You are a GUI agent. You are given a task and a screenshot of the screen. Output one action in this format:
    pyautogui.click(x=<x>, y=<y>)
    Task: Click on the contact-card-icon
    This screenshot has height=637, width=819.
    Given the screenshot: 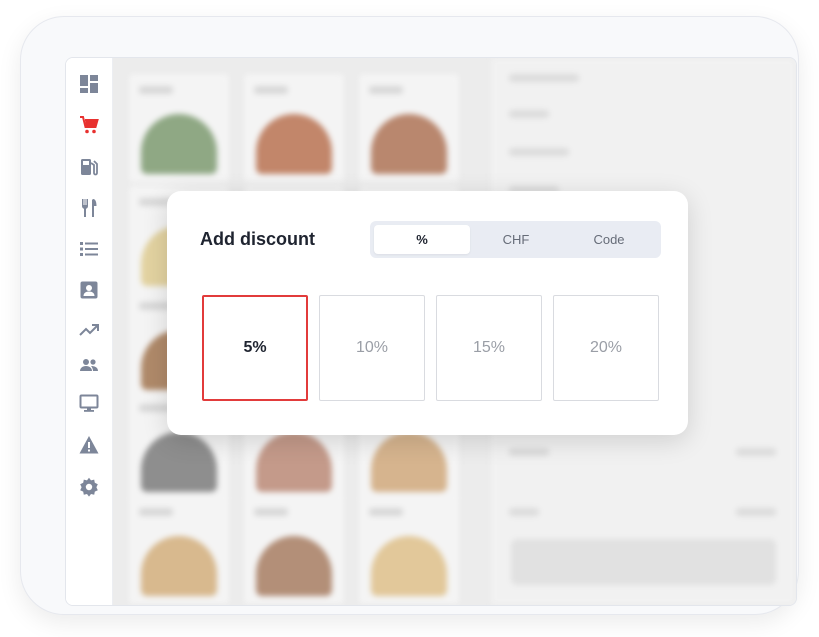 What is the action you would take?
    pyautogui.click(x=89, y=290)
    